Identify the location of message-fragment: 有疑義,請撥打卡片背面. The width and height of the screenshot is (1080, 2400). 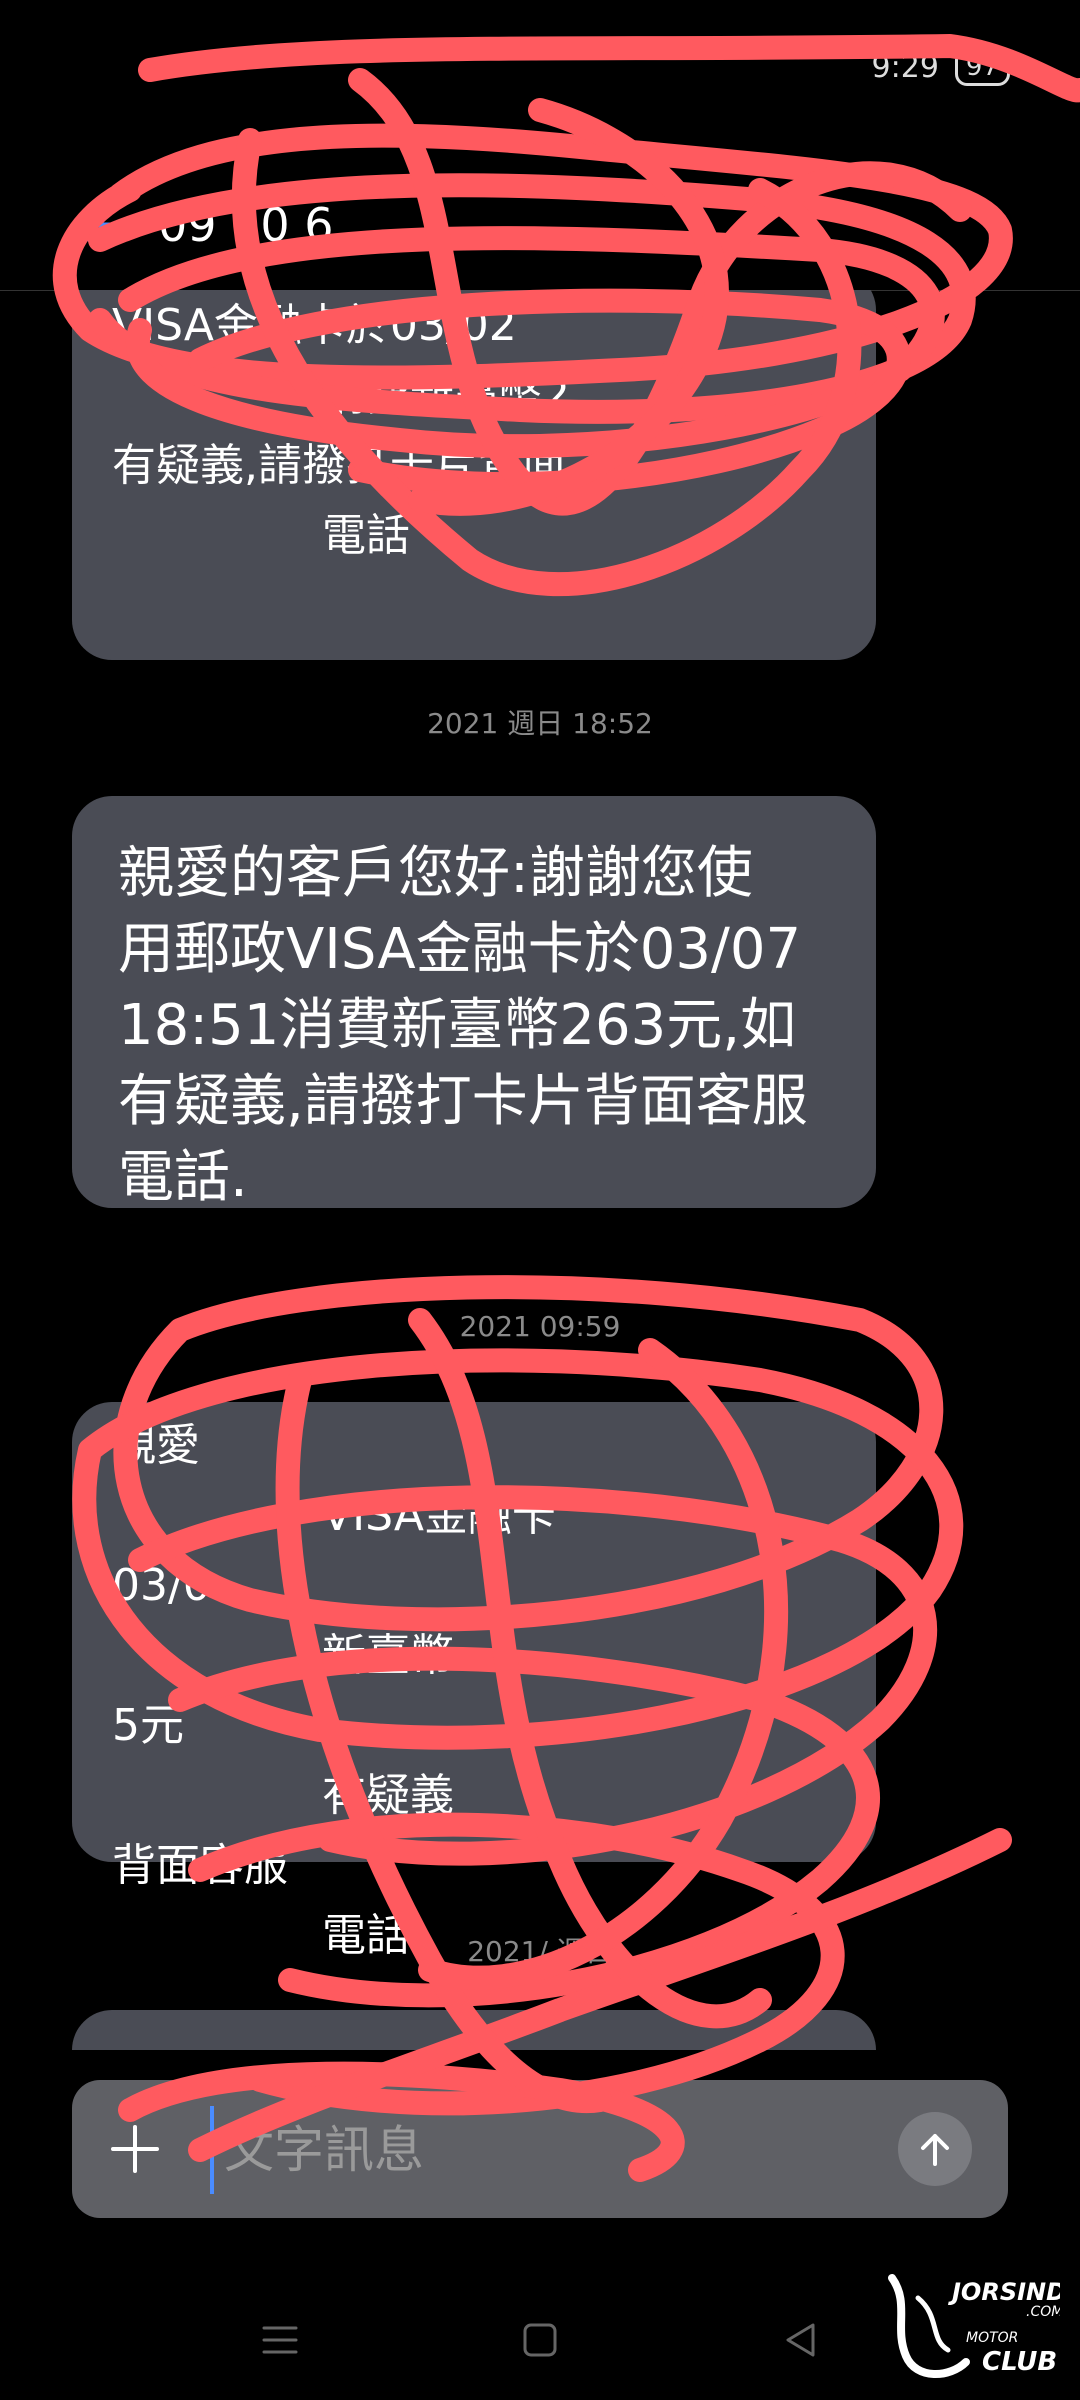
(339, 465).